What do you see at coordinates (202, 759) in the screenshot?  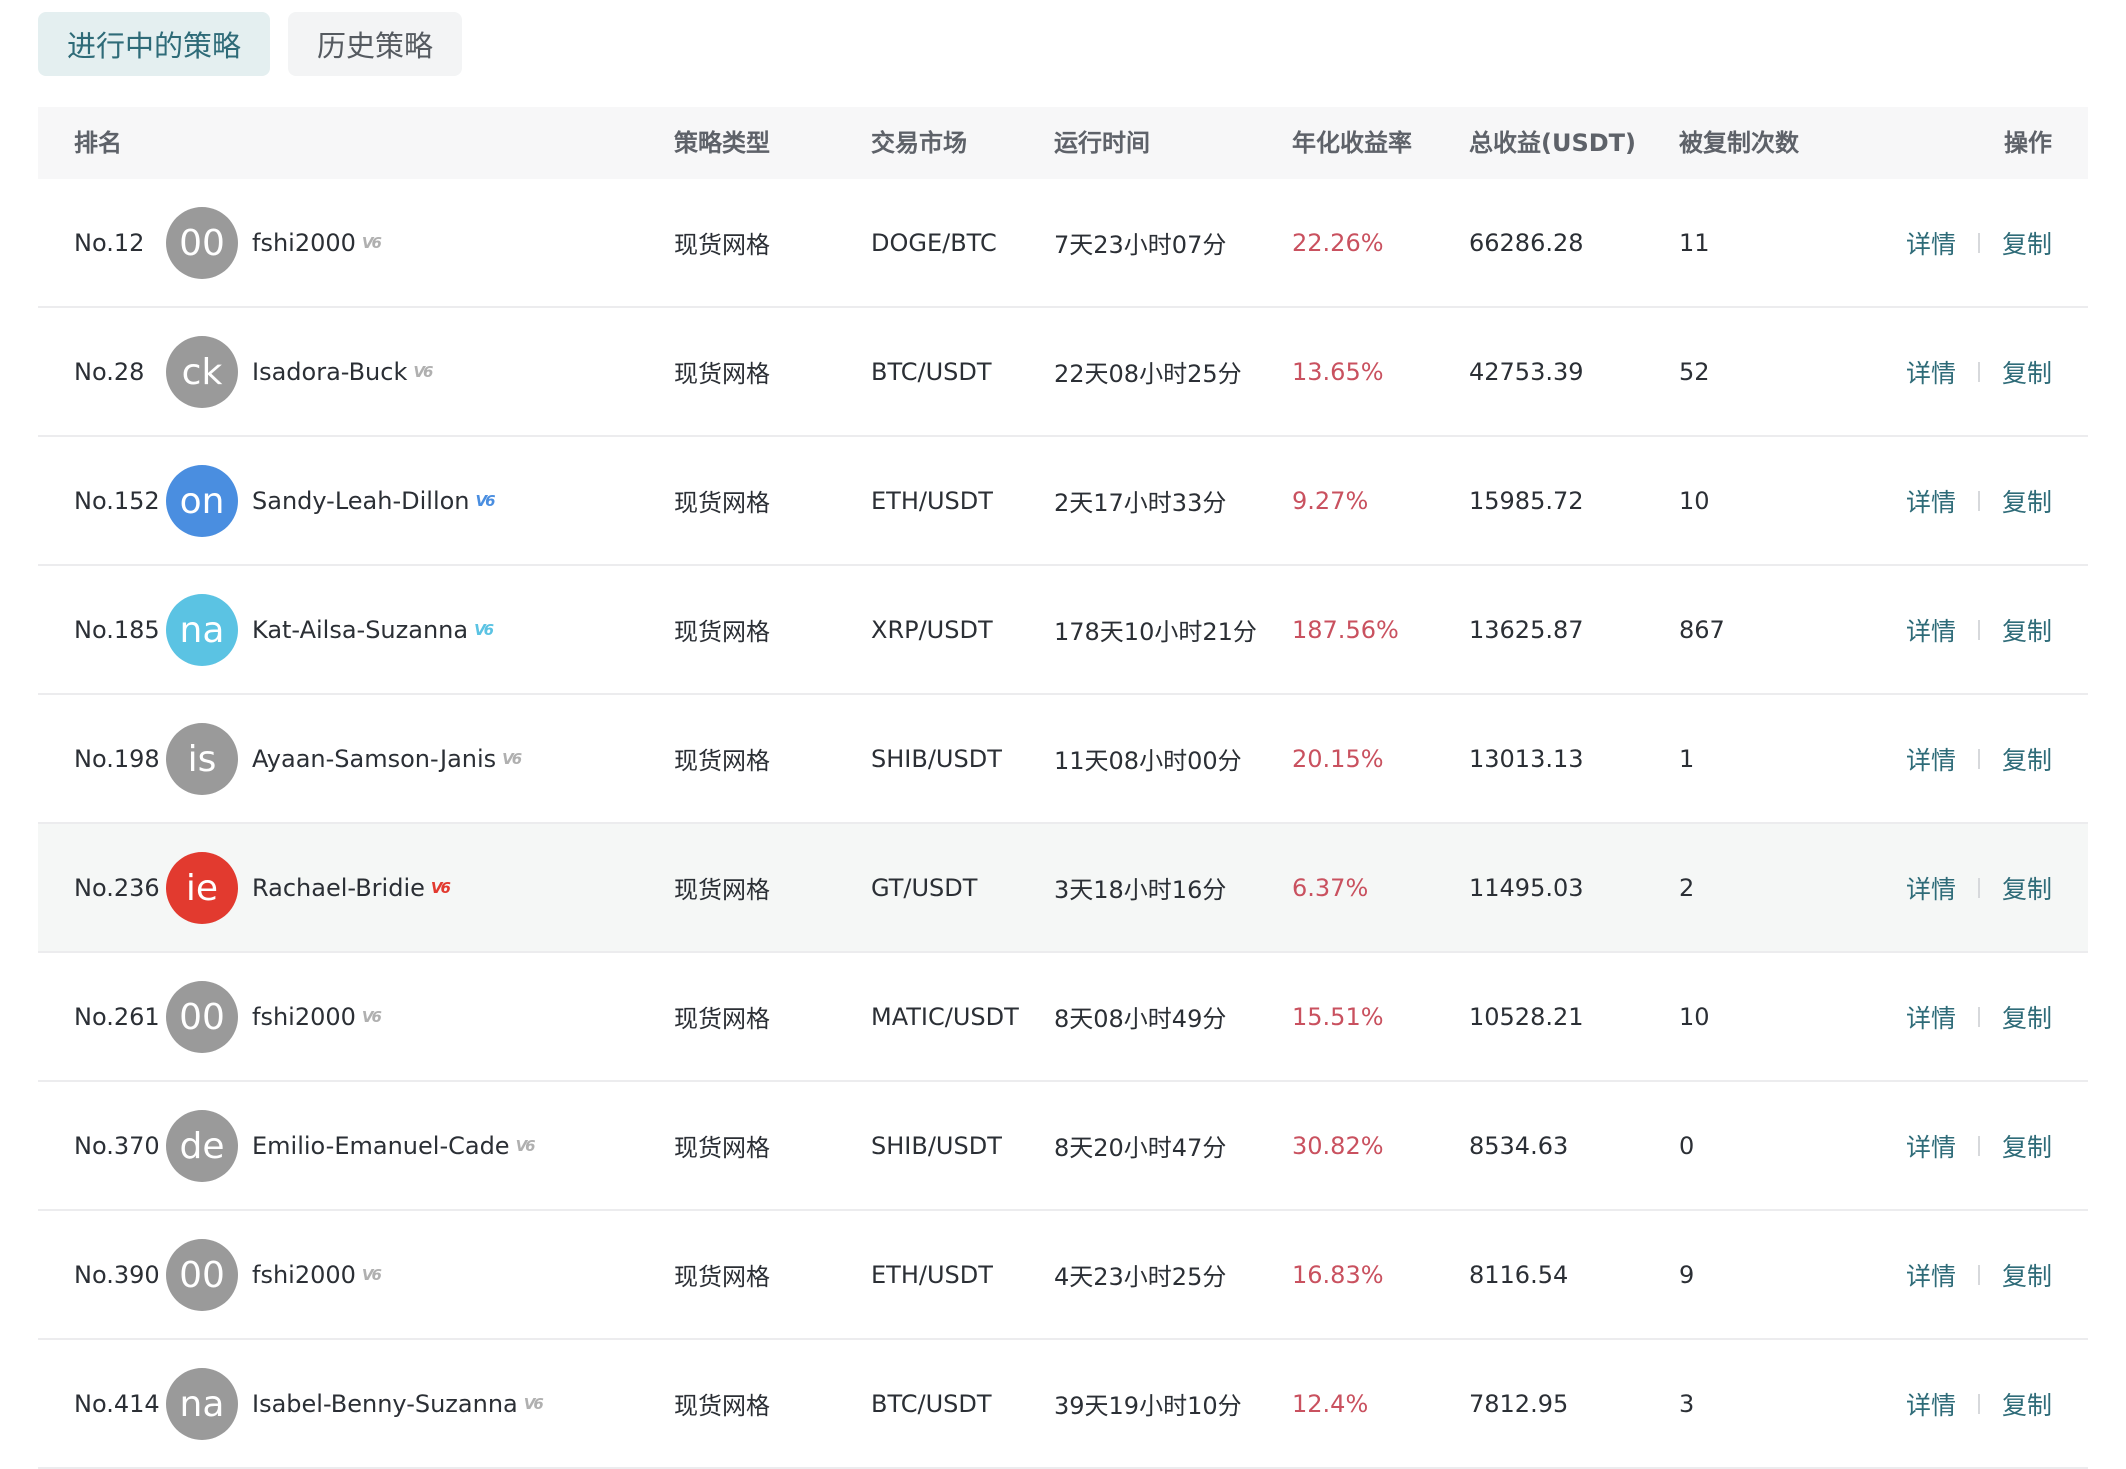 I see `avatar: is` at bounding box center [202, 759].